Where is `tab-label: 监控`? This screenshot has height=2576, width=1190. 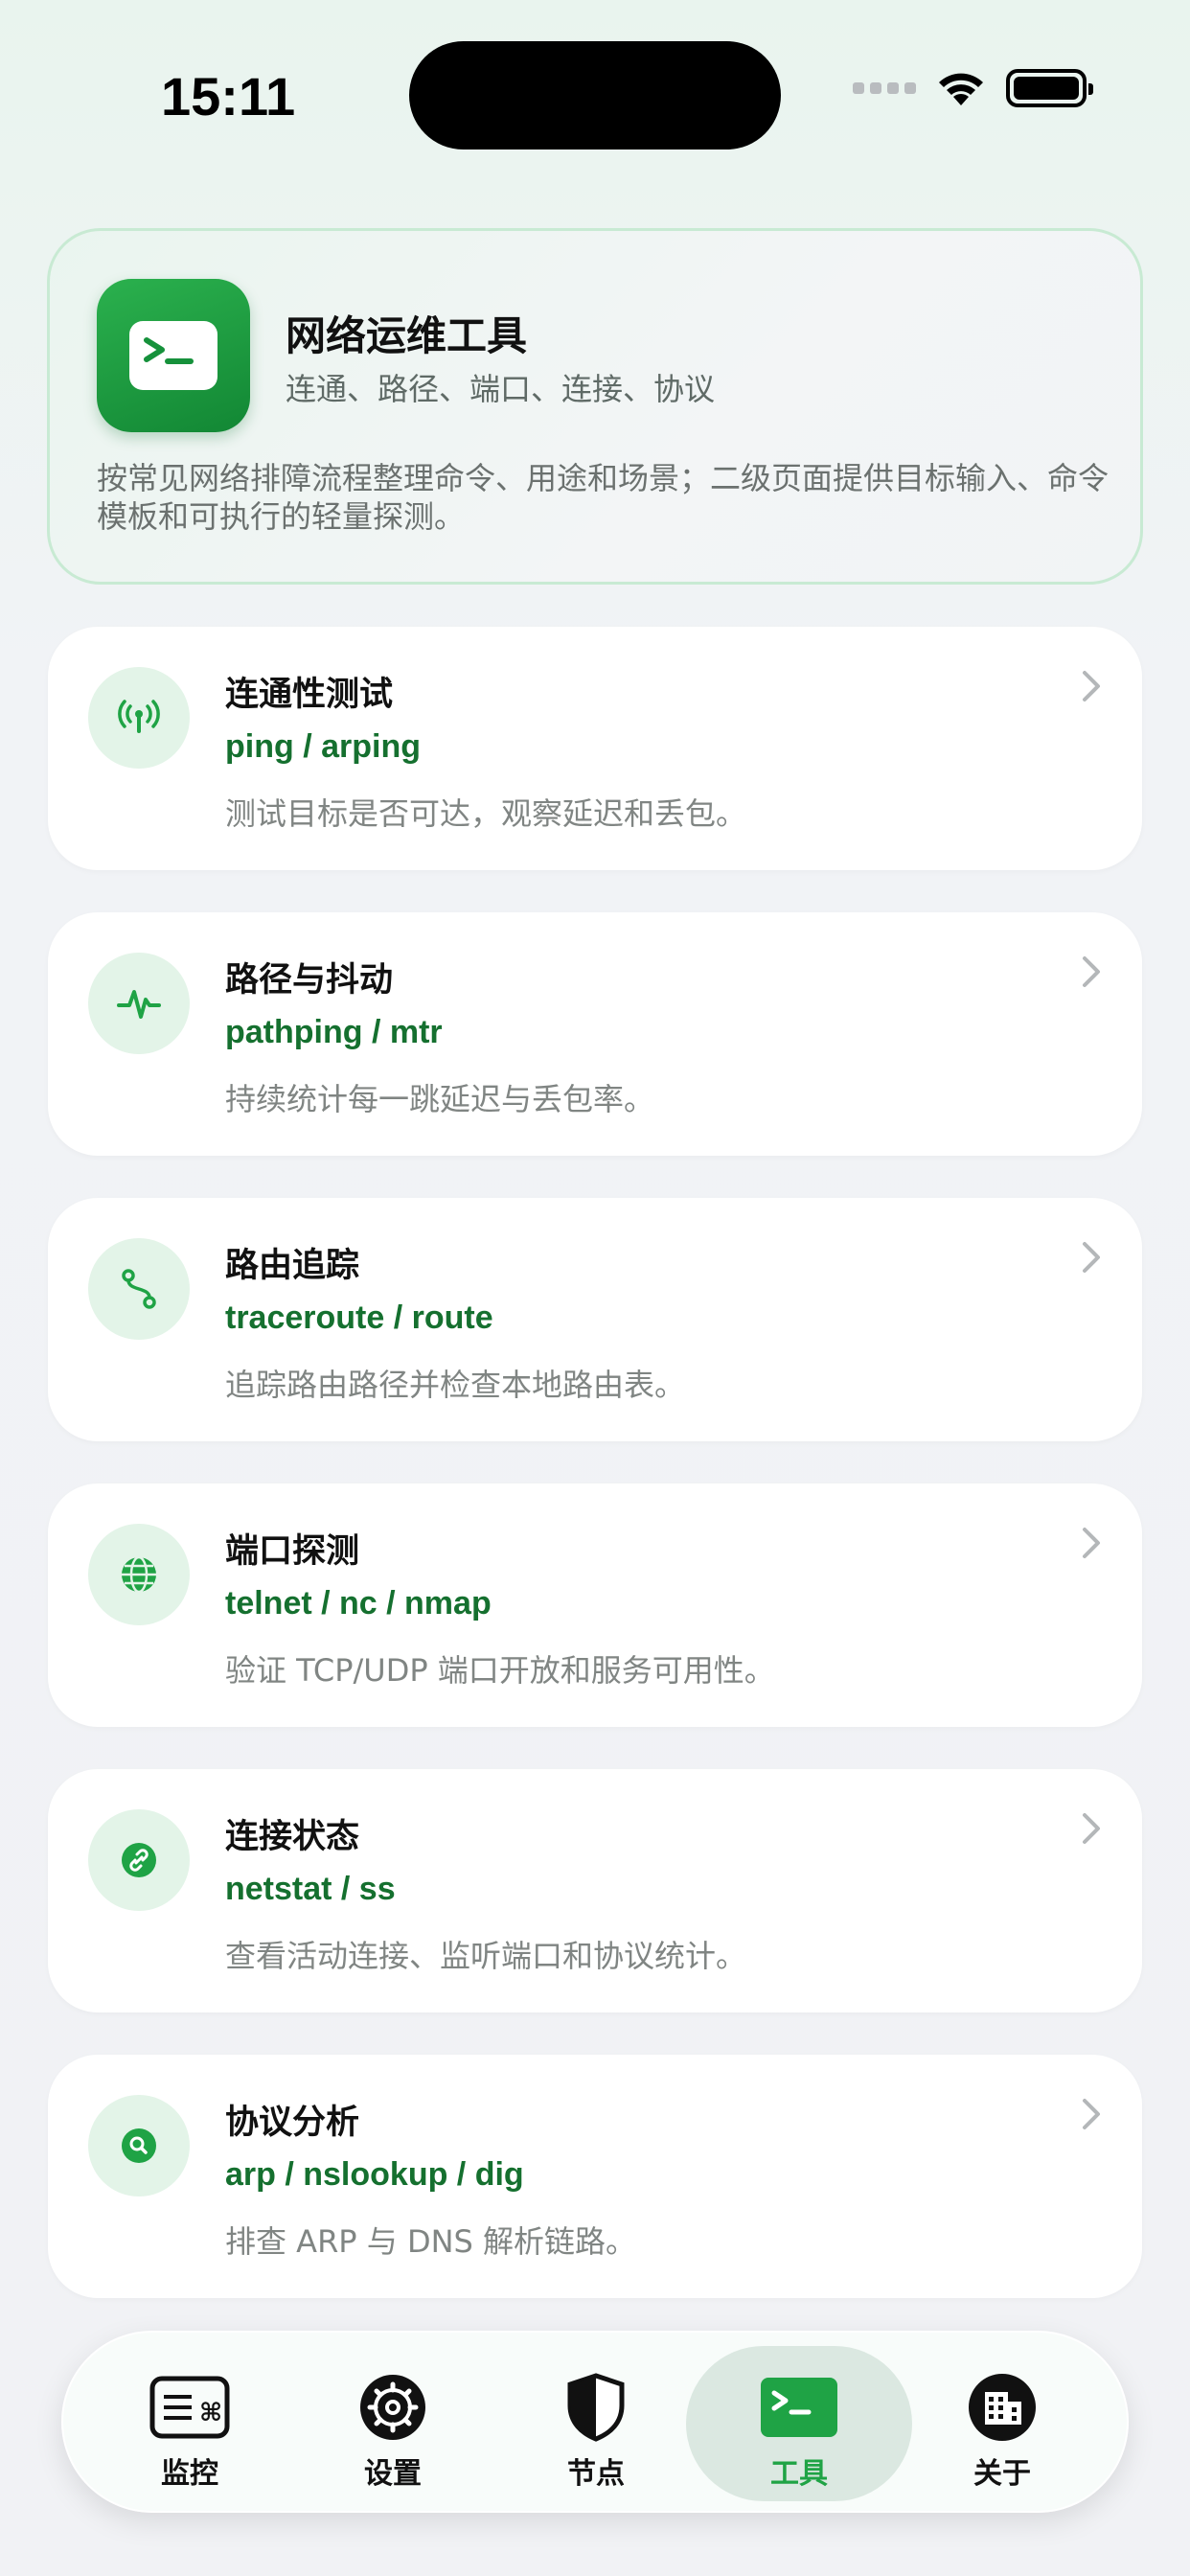 tab-label: 监控 is located at coordinates (190, 2474).